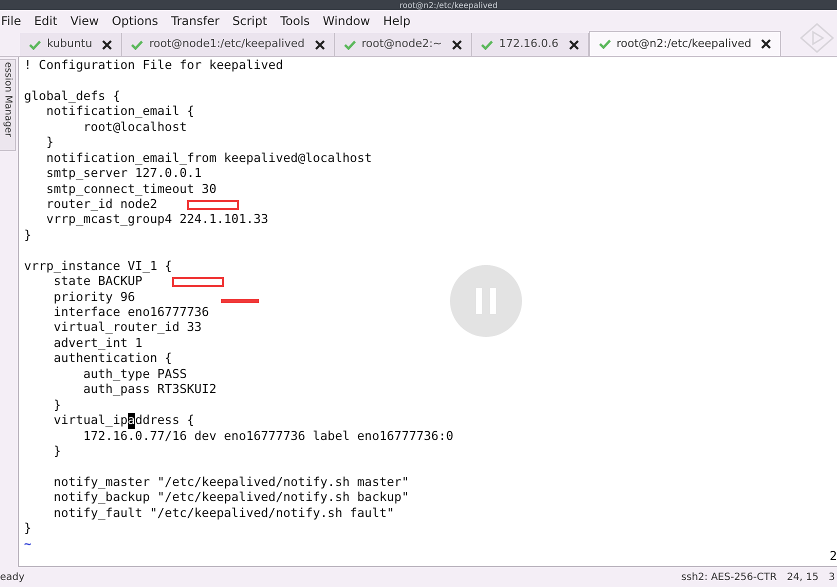 Image resolution: width=837 pixels, height=587 pixels. Describe the element at coordinates (132, 420) in the screenshot. I see `text-cursor: a` at that location.